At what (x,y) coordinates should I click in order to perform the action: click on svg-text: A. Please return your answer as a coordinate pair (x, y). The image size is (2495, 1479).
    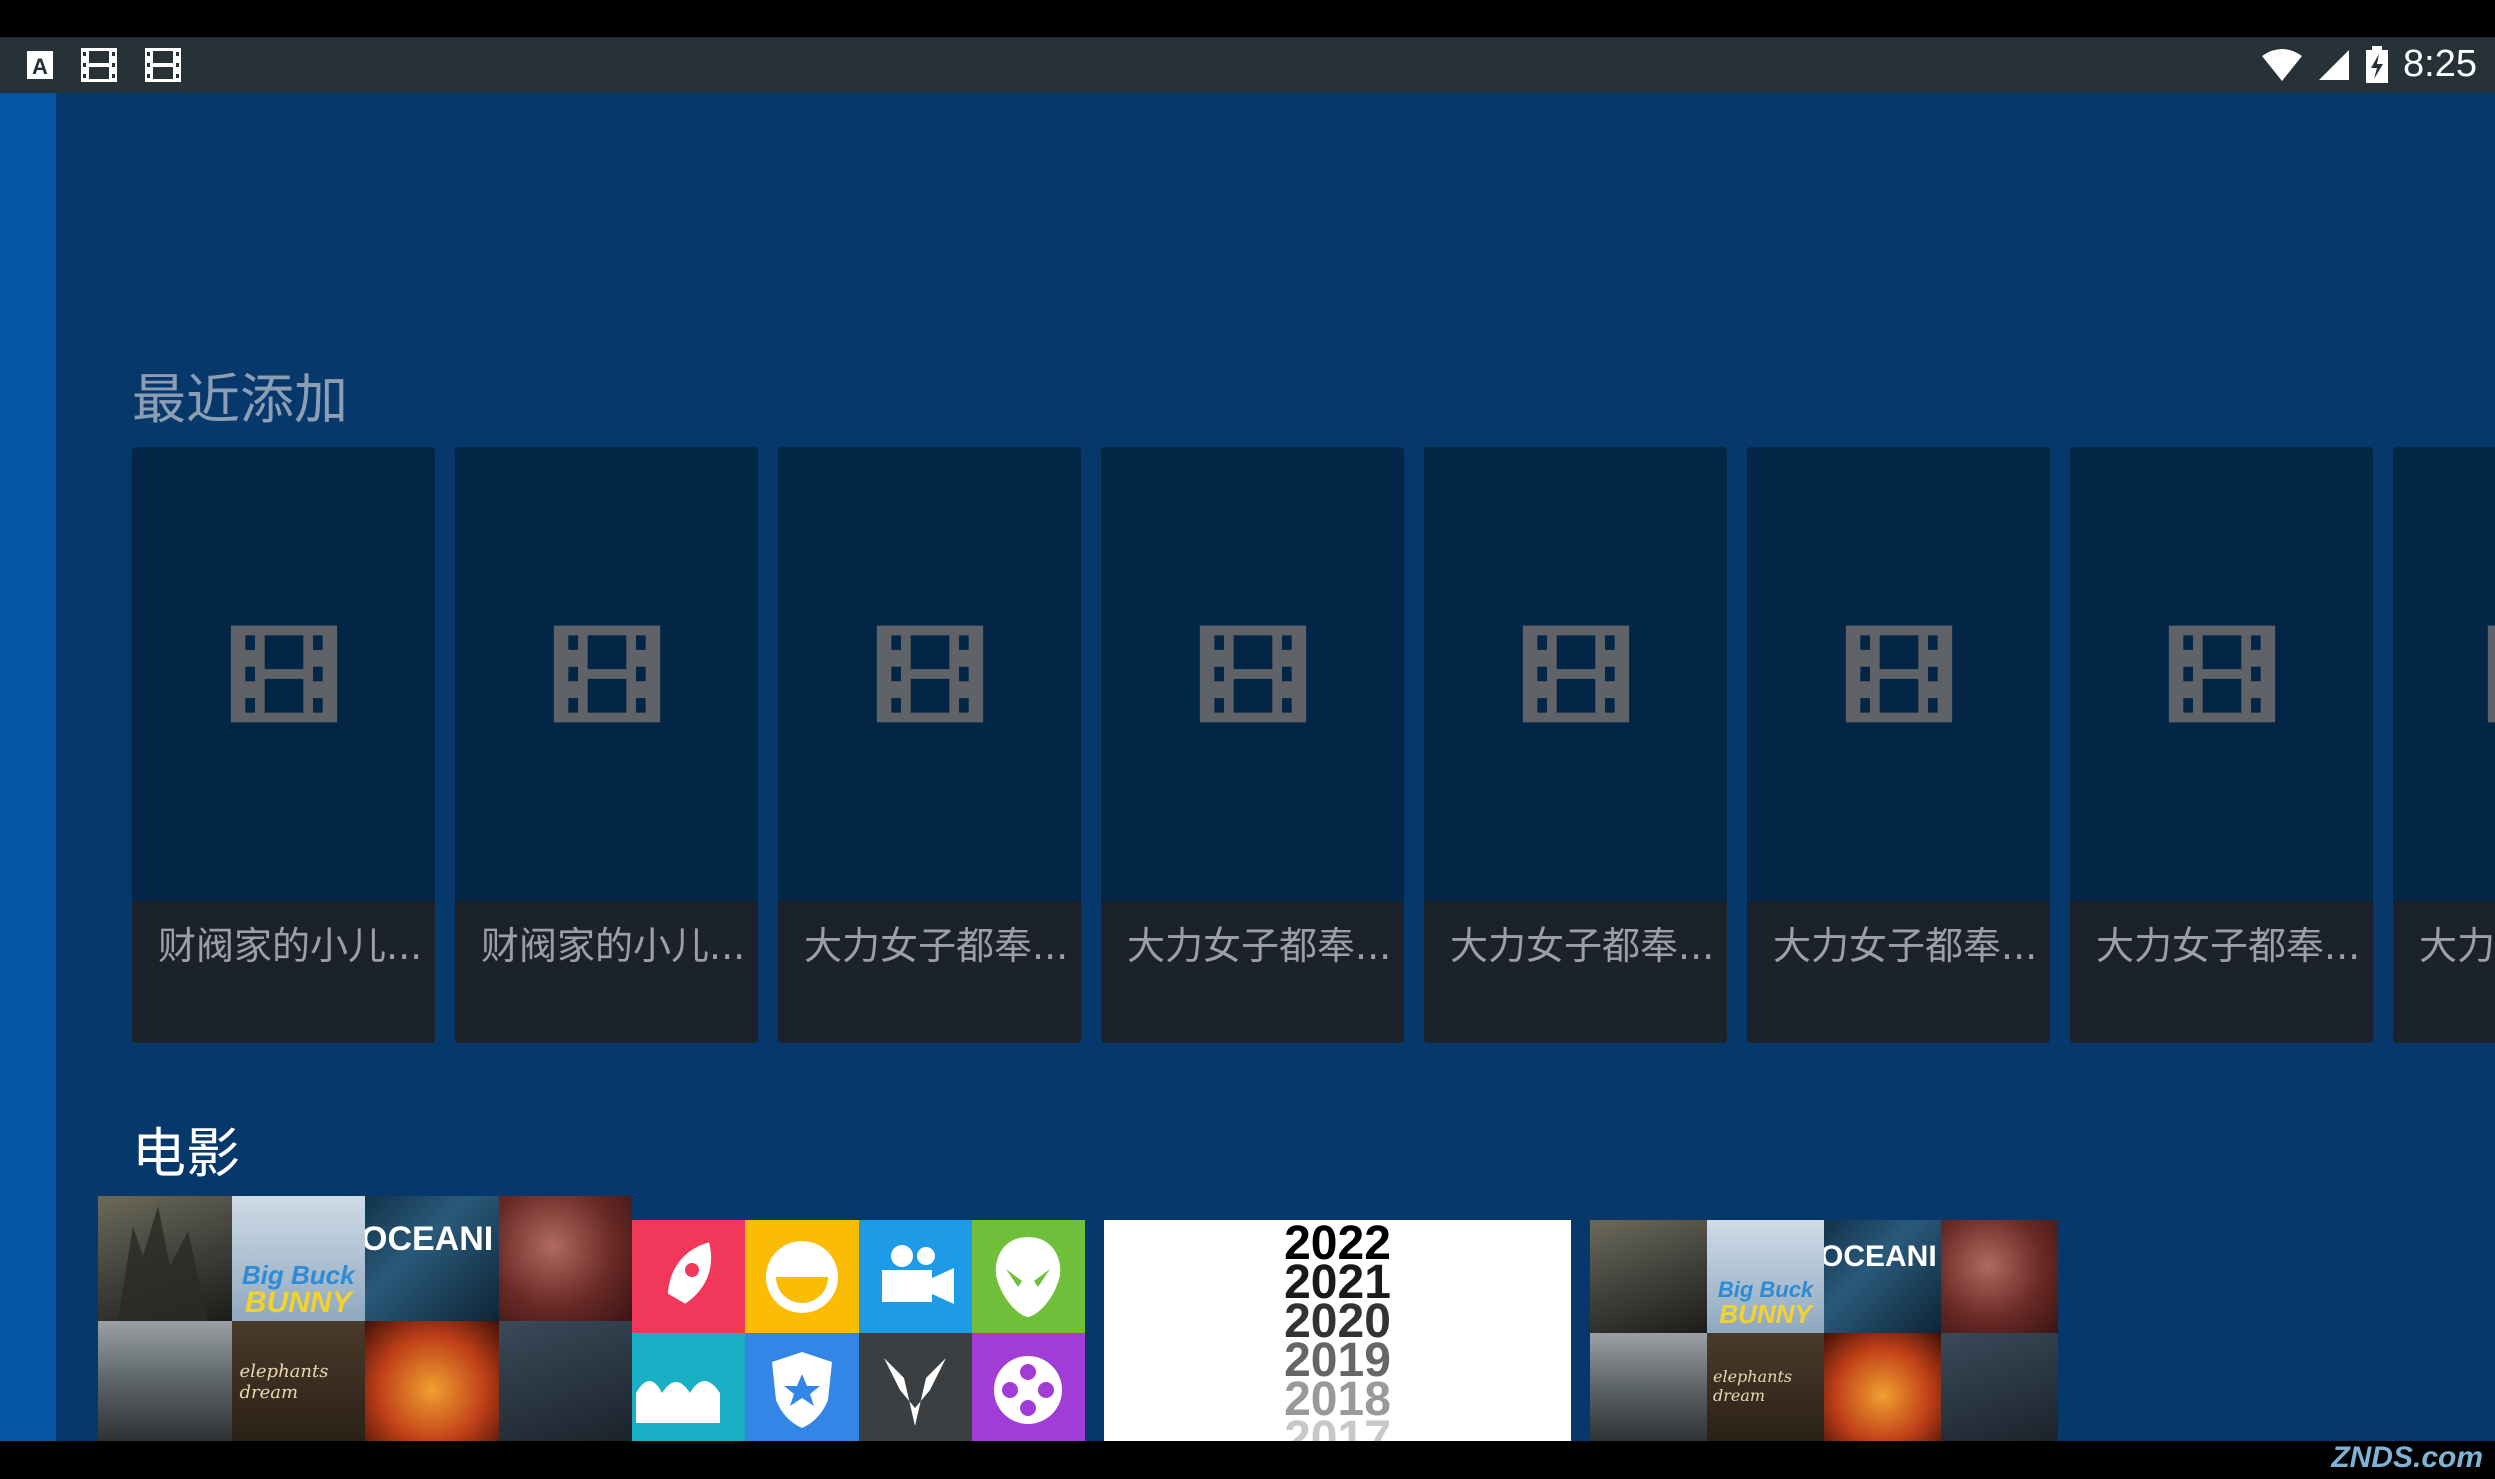
    Looking at the image, I should click on (40, 66).